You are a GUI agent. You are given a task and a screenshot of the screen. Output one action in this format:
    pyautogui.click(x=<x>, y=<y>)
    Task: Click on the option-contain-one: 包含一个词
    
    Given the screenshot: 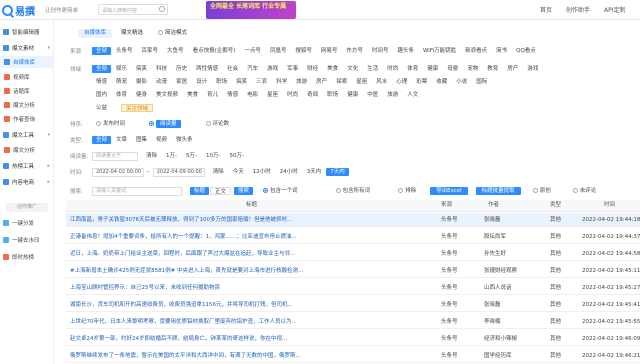 What is the action you would take?
    pyautogui.click(x=280, y=191)
    